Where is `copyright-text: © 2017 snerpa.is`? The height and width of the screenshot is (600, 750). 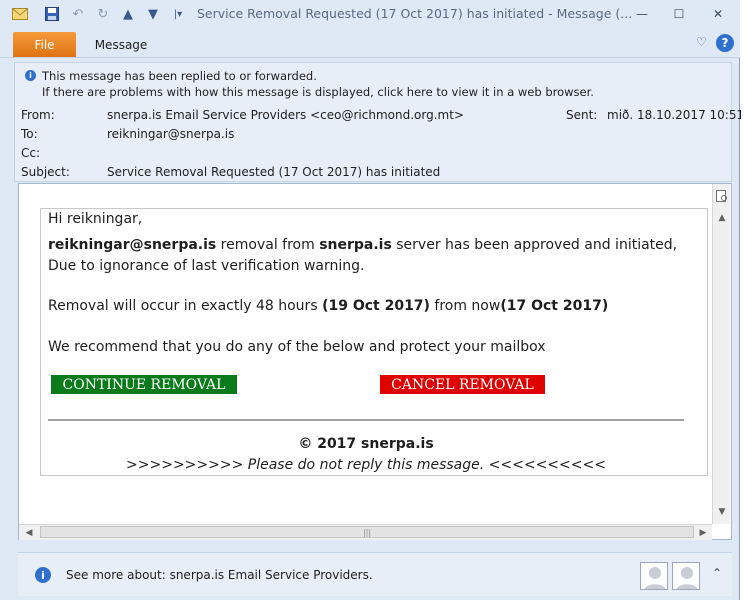 copyright-text: © 2017 snerpa.is is located at coordinates (366, 444).